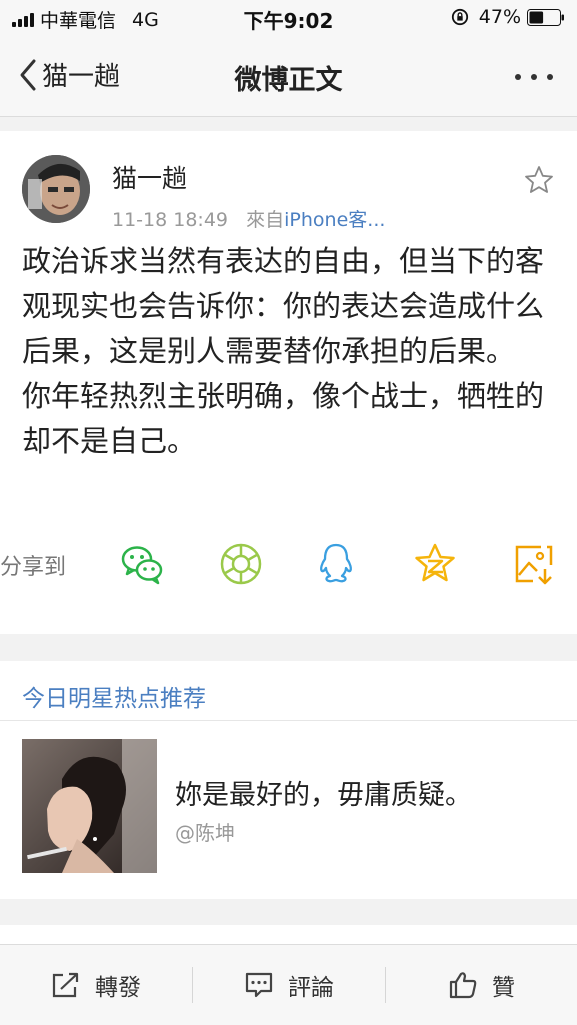 The height and width of the screenshot is (1025, 577). I want to click on thumbs-up-icon, so click(463, 985).